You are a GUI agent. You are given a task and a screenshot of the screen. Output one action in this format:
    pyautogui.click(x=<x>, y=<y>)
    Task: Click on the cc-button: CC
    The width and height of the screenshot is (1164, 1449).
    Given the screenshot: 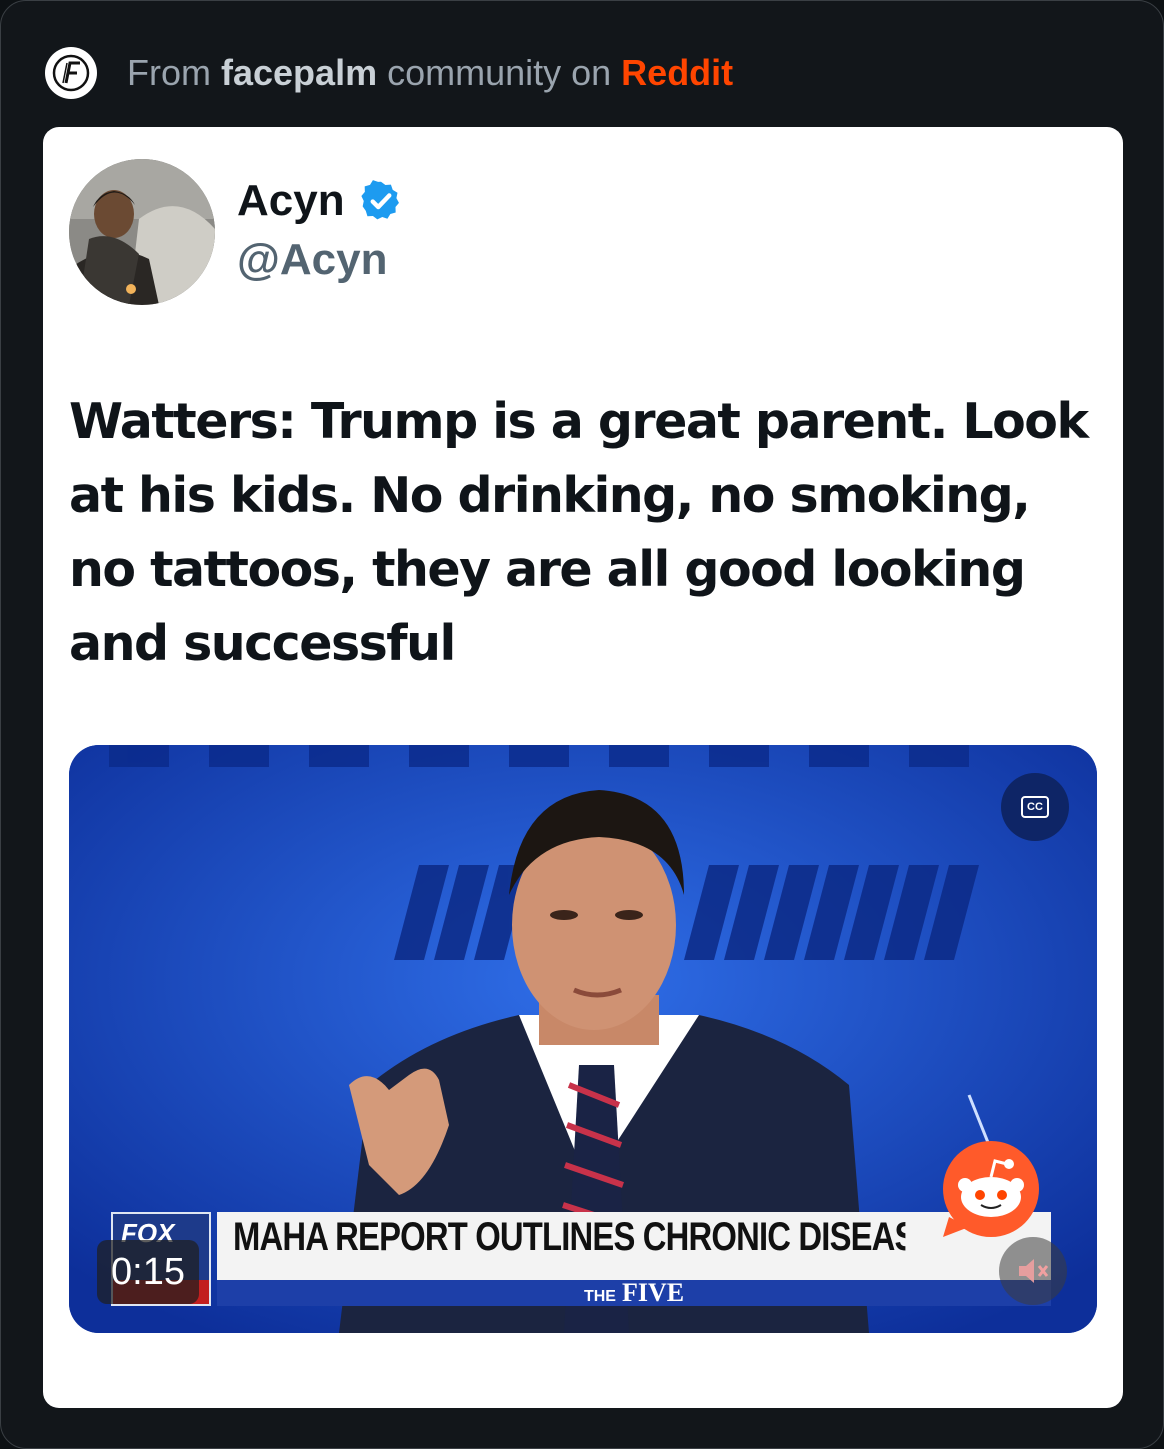 What is the action you would take?
    pyautogui.click(x=1035, y=807)
    